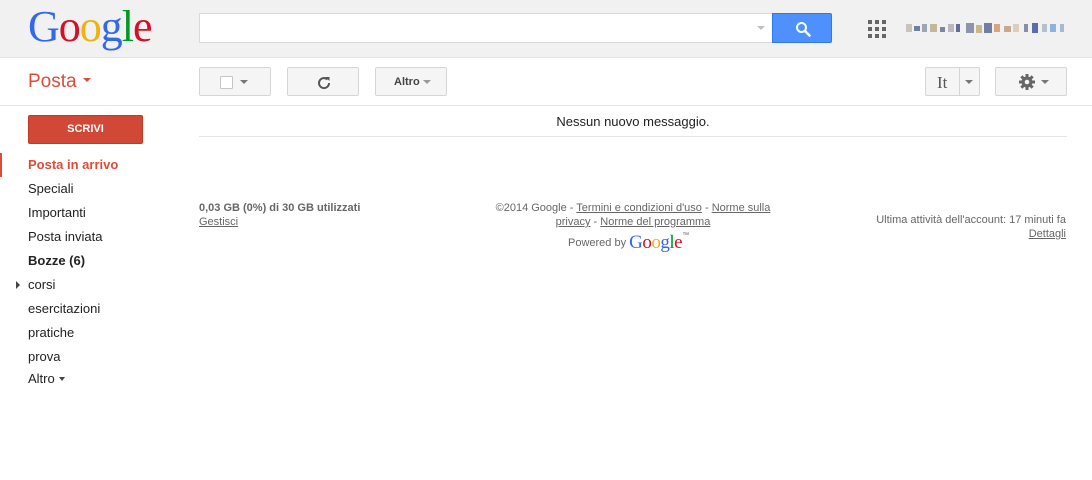 Image resolution: width=1092 pixels, height=480 pixels. I want to click on sidebar-item-important: Importanti, so click(57, 213).